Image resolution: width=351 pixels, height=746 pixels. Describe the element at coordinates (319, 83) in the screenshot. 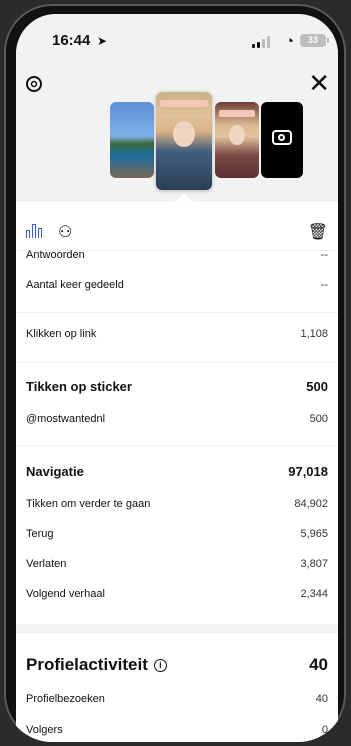

I see `close-icon: ✕` at that location.